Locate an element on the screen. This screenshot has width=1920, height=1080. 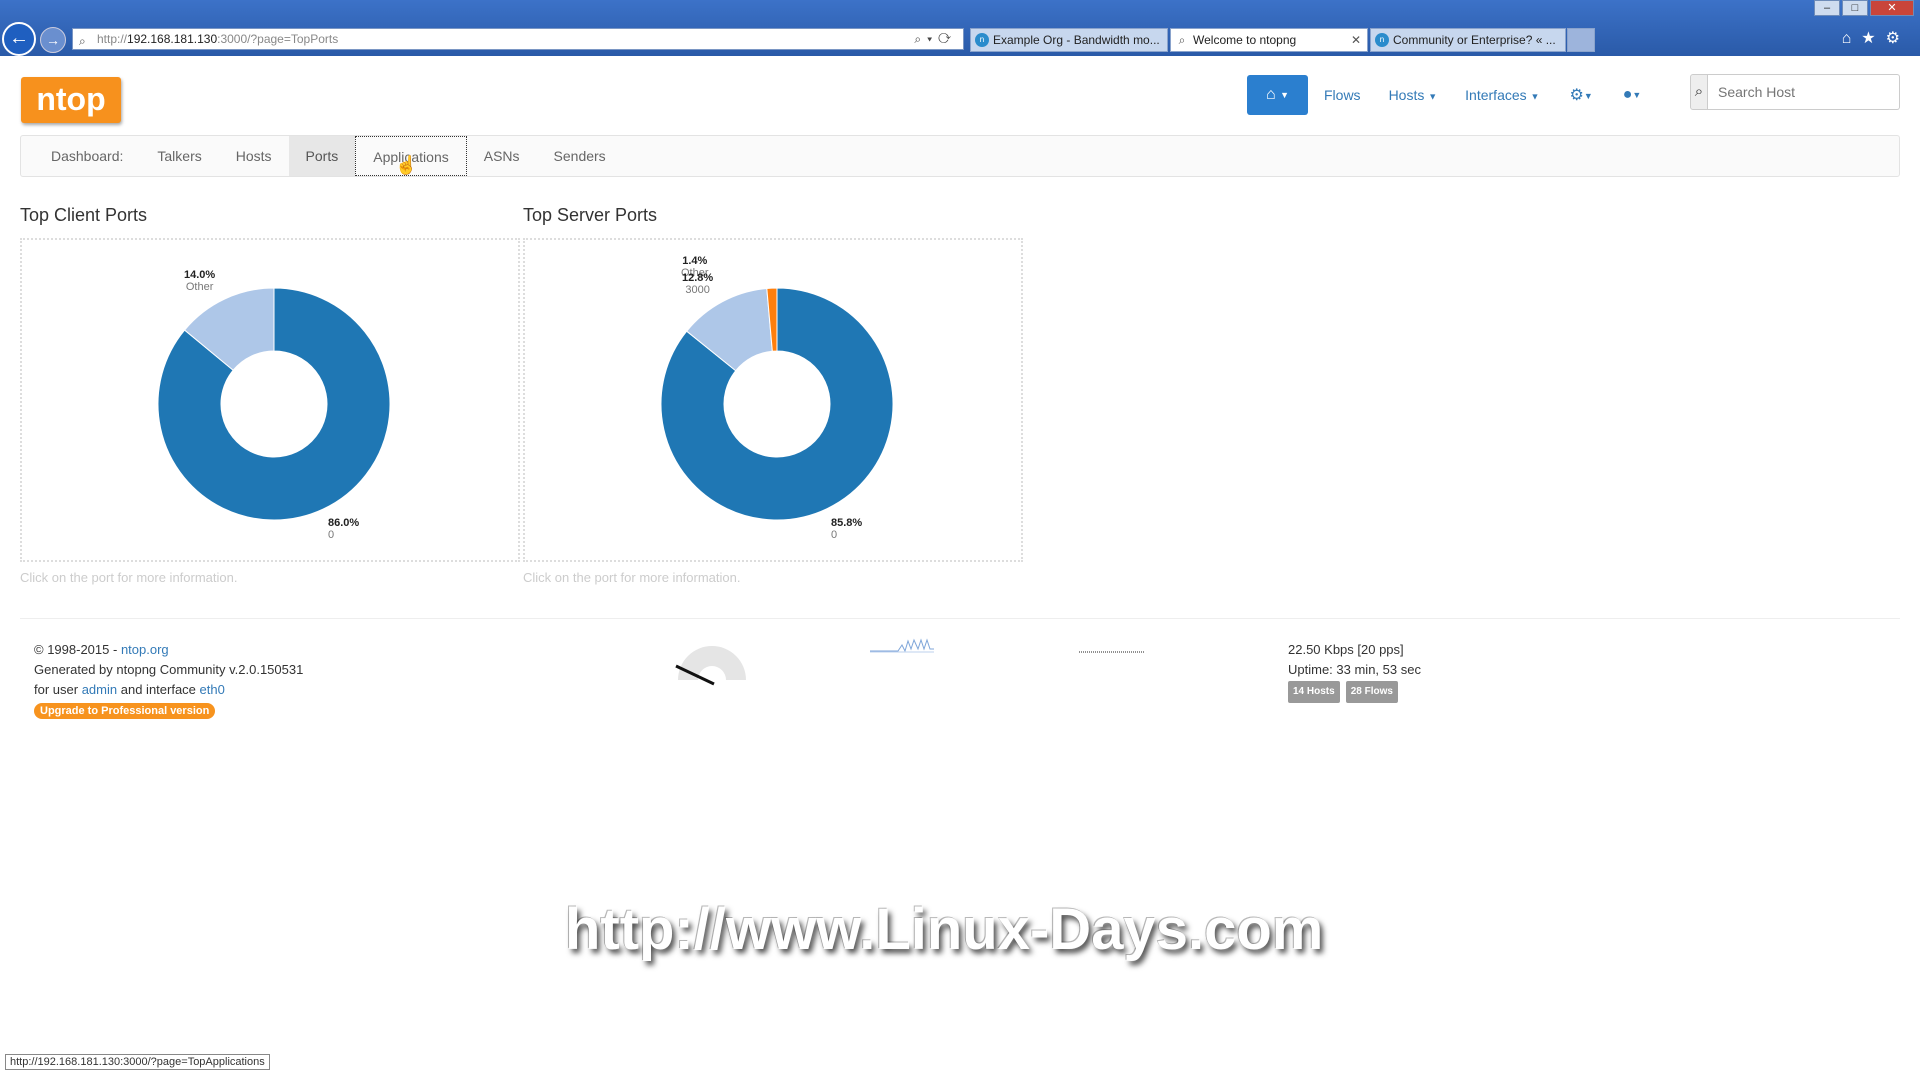
client-other-pct: 14.0% is located at coordinates (200, 275).